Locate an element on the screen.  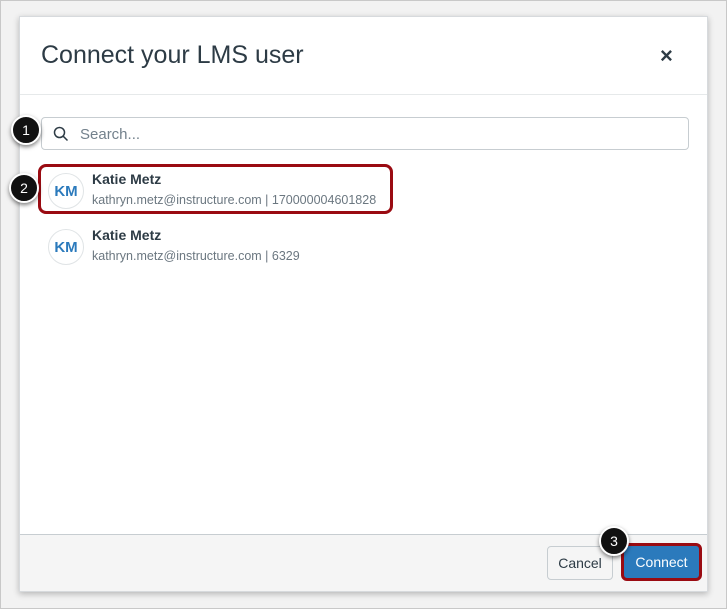
search-field is located at coordinates (365, 133).